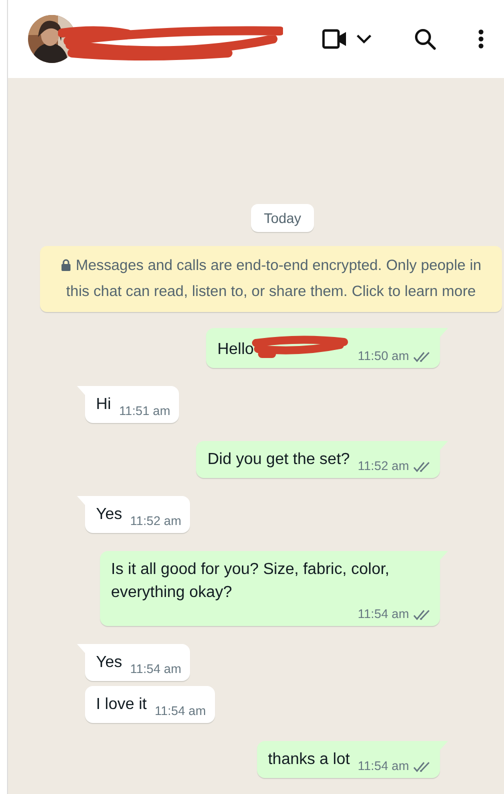 Image resolution: width=504 pixels, height=794 pixels. Describe the element at coordinates (278, 460) in the screenshot. I see `message-text: Did you get the set?` at that location.